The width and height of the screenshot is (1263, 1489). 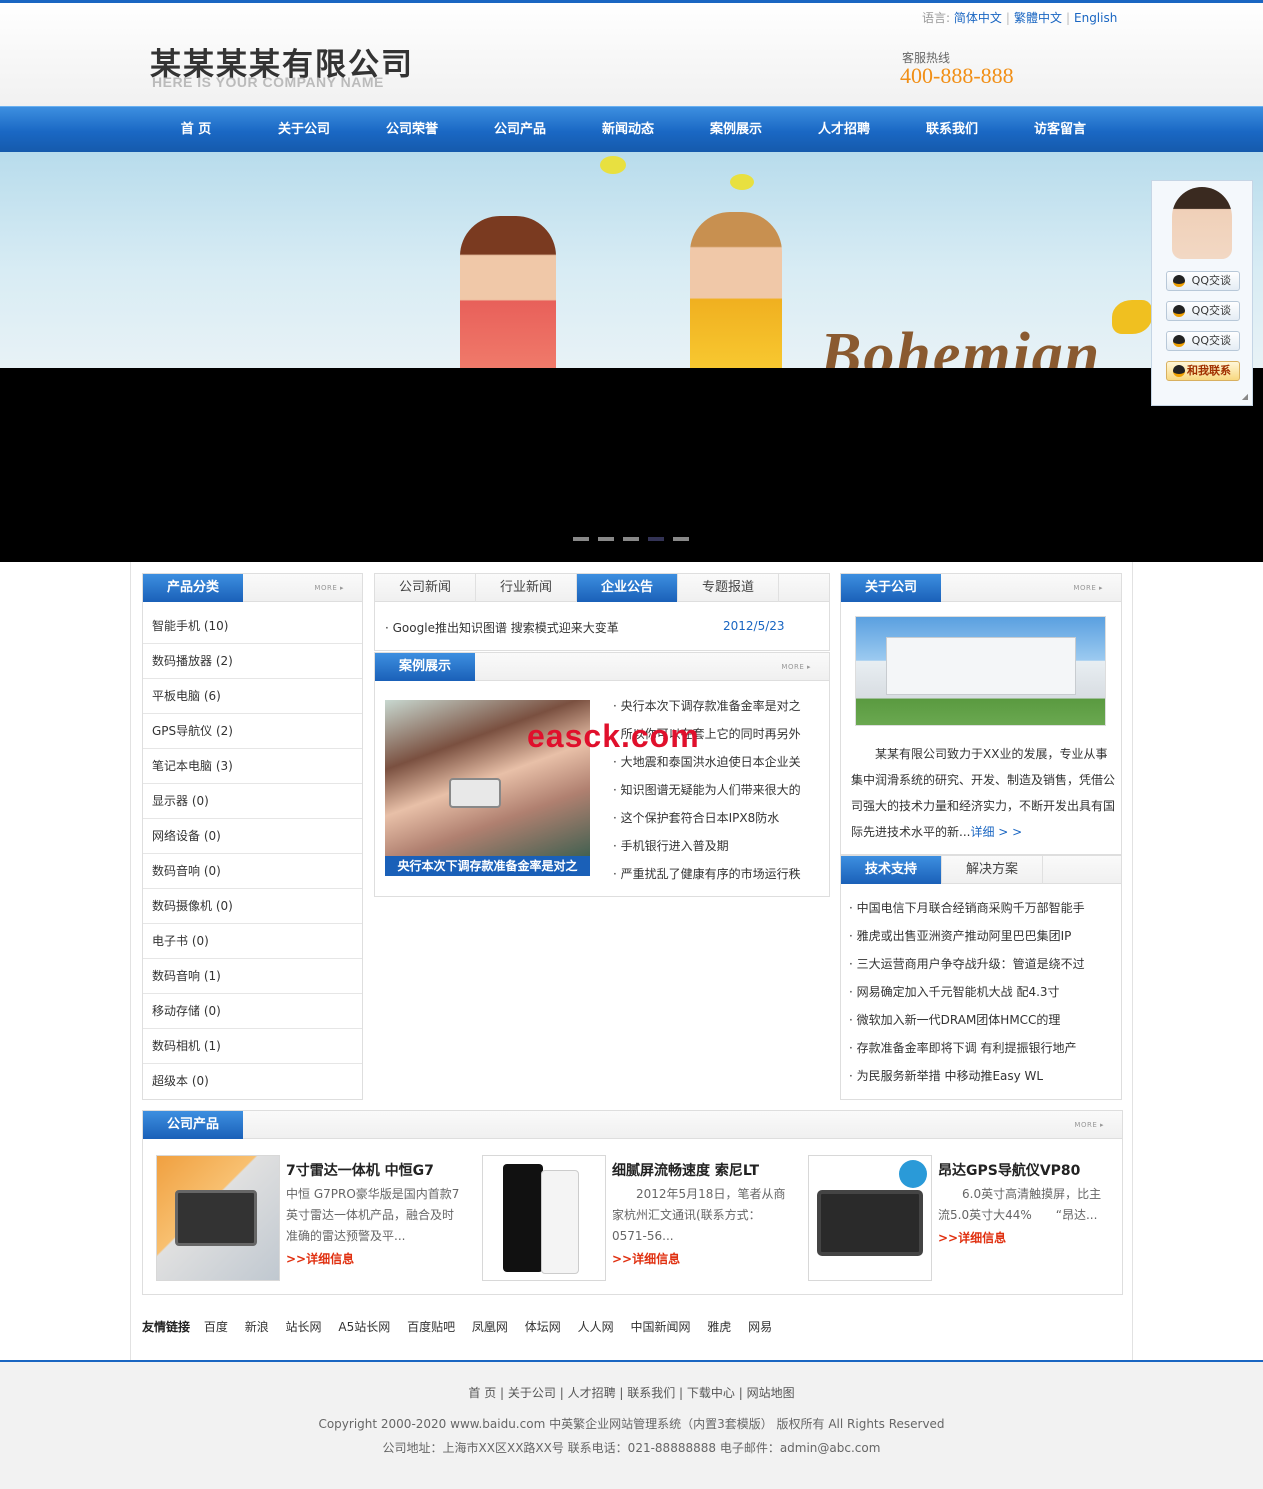 What do you see at coordinates (1060, 130) in the screenshot?
I see `nav-guestbook: 访客留言` at bounding box center [1060, 130].